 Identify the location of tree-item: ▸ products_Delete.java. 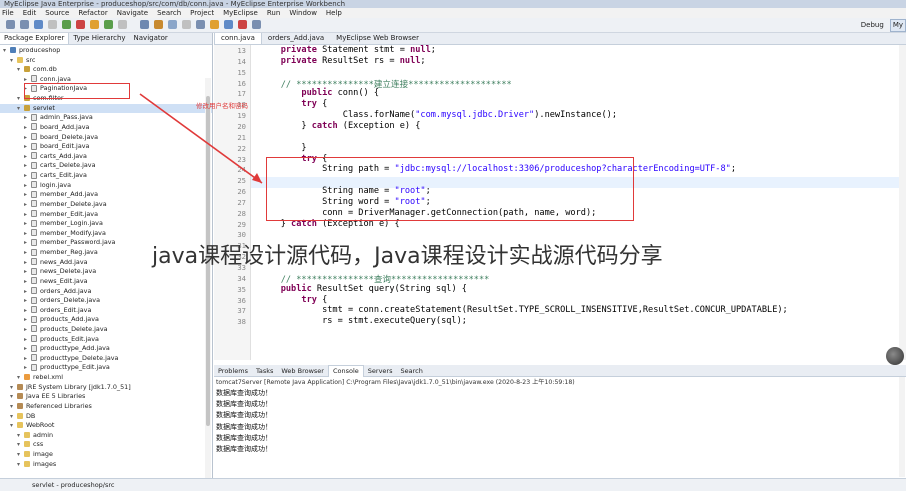
(106, 330).